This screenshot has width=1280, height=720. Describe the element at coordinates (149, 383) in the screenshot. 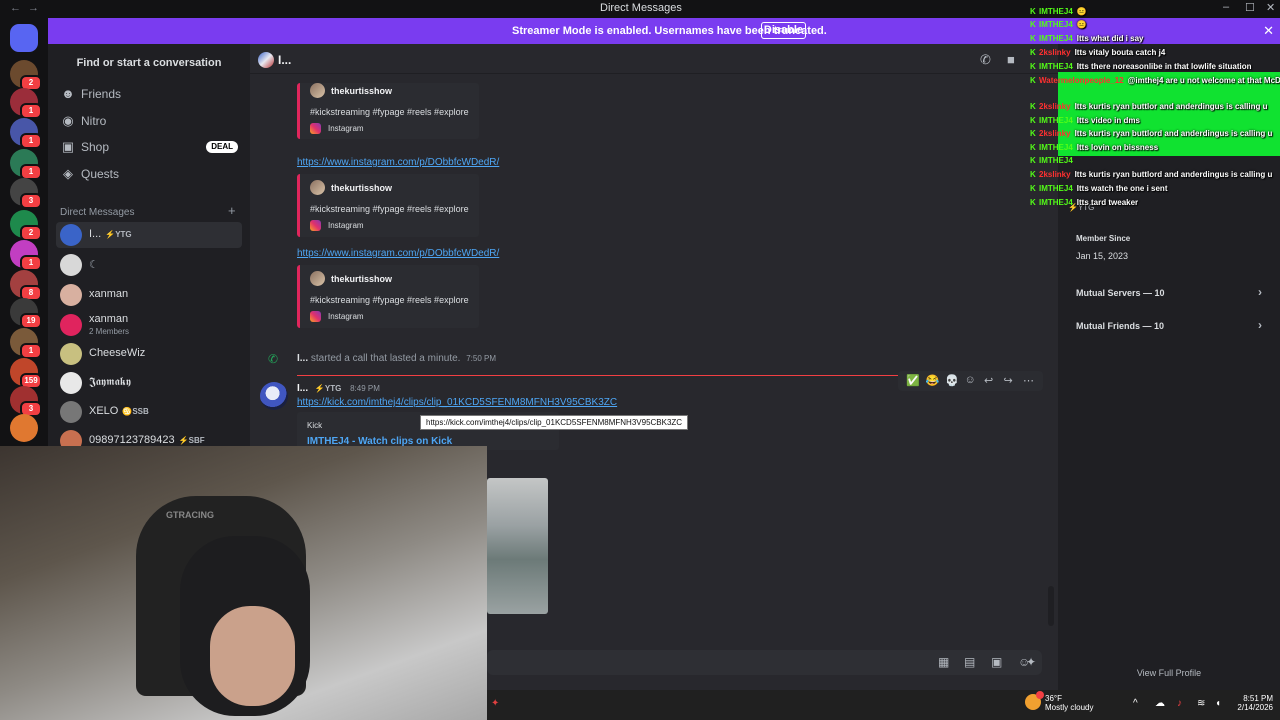

I see `dm-item: 𝕵𝖆𝖞𝖒𝖆𝖐𝖞` at that location.